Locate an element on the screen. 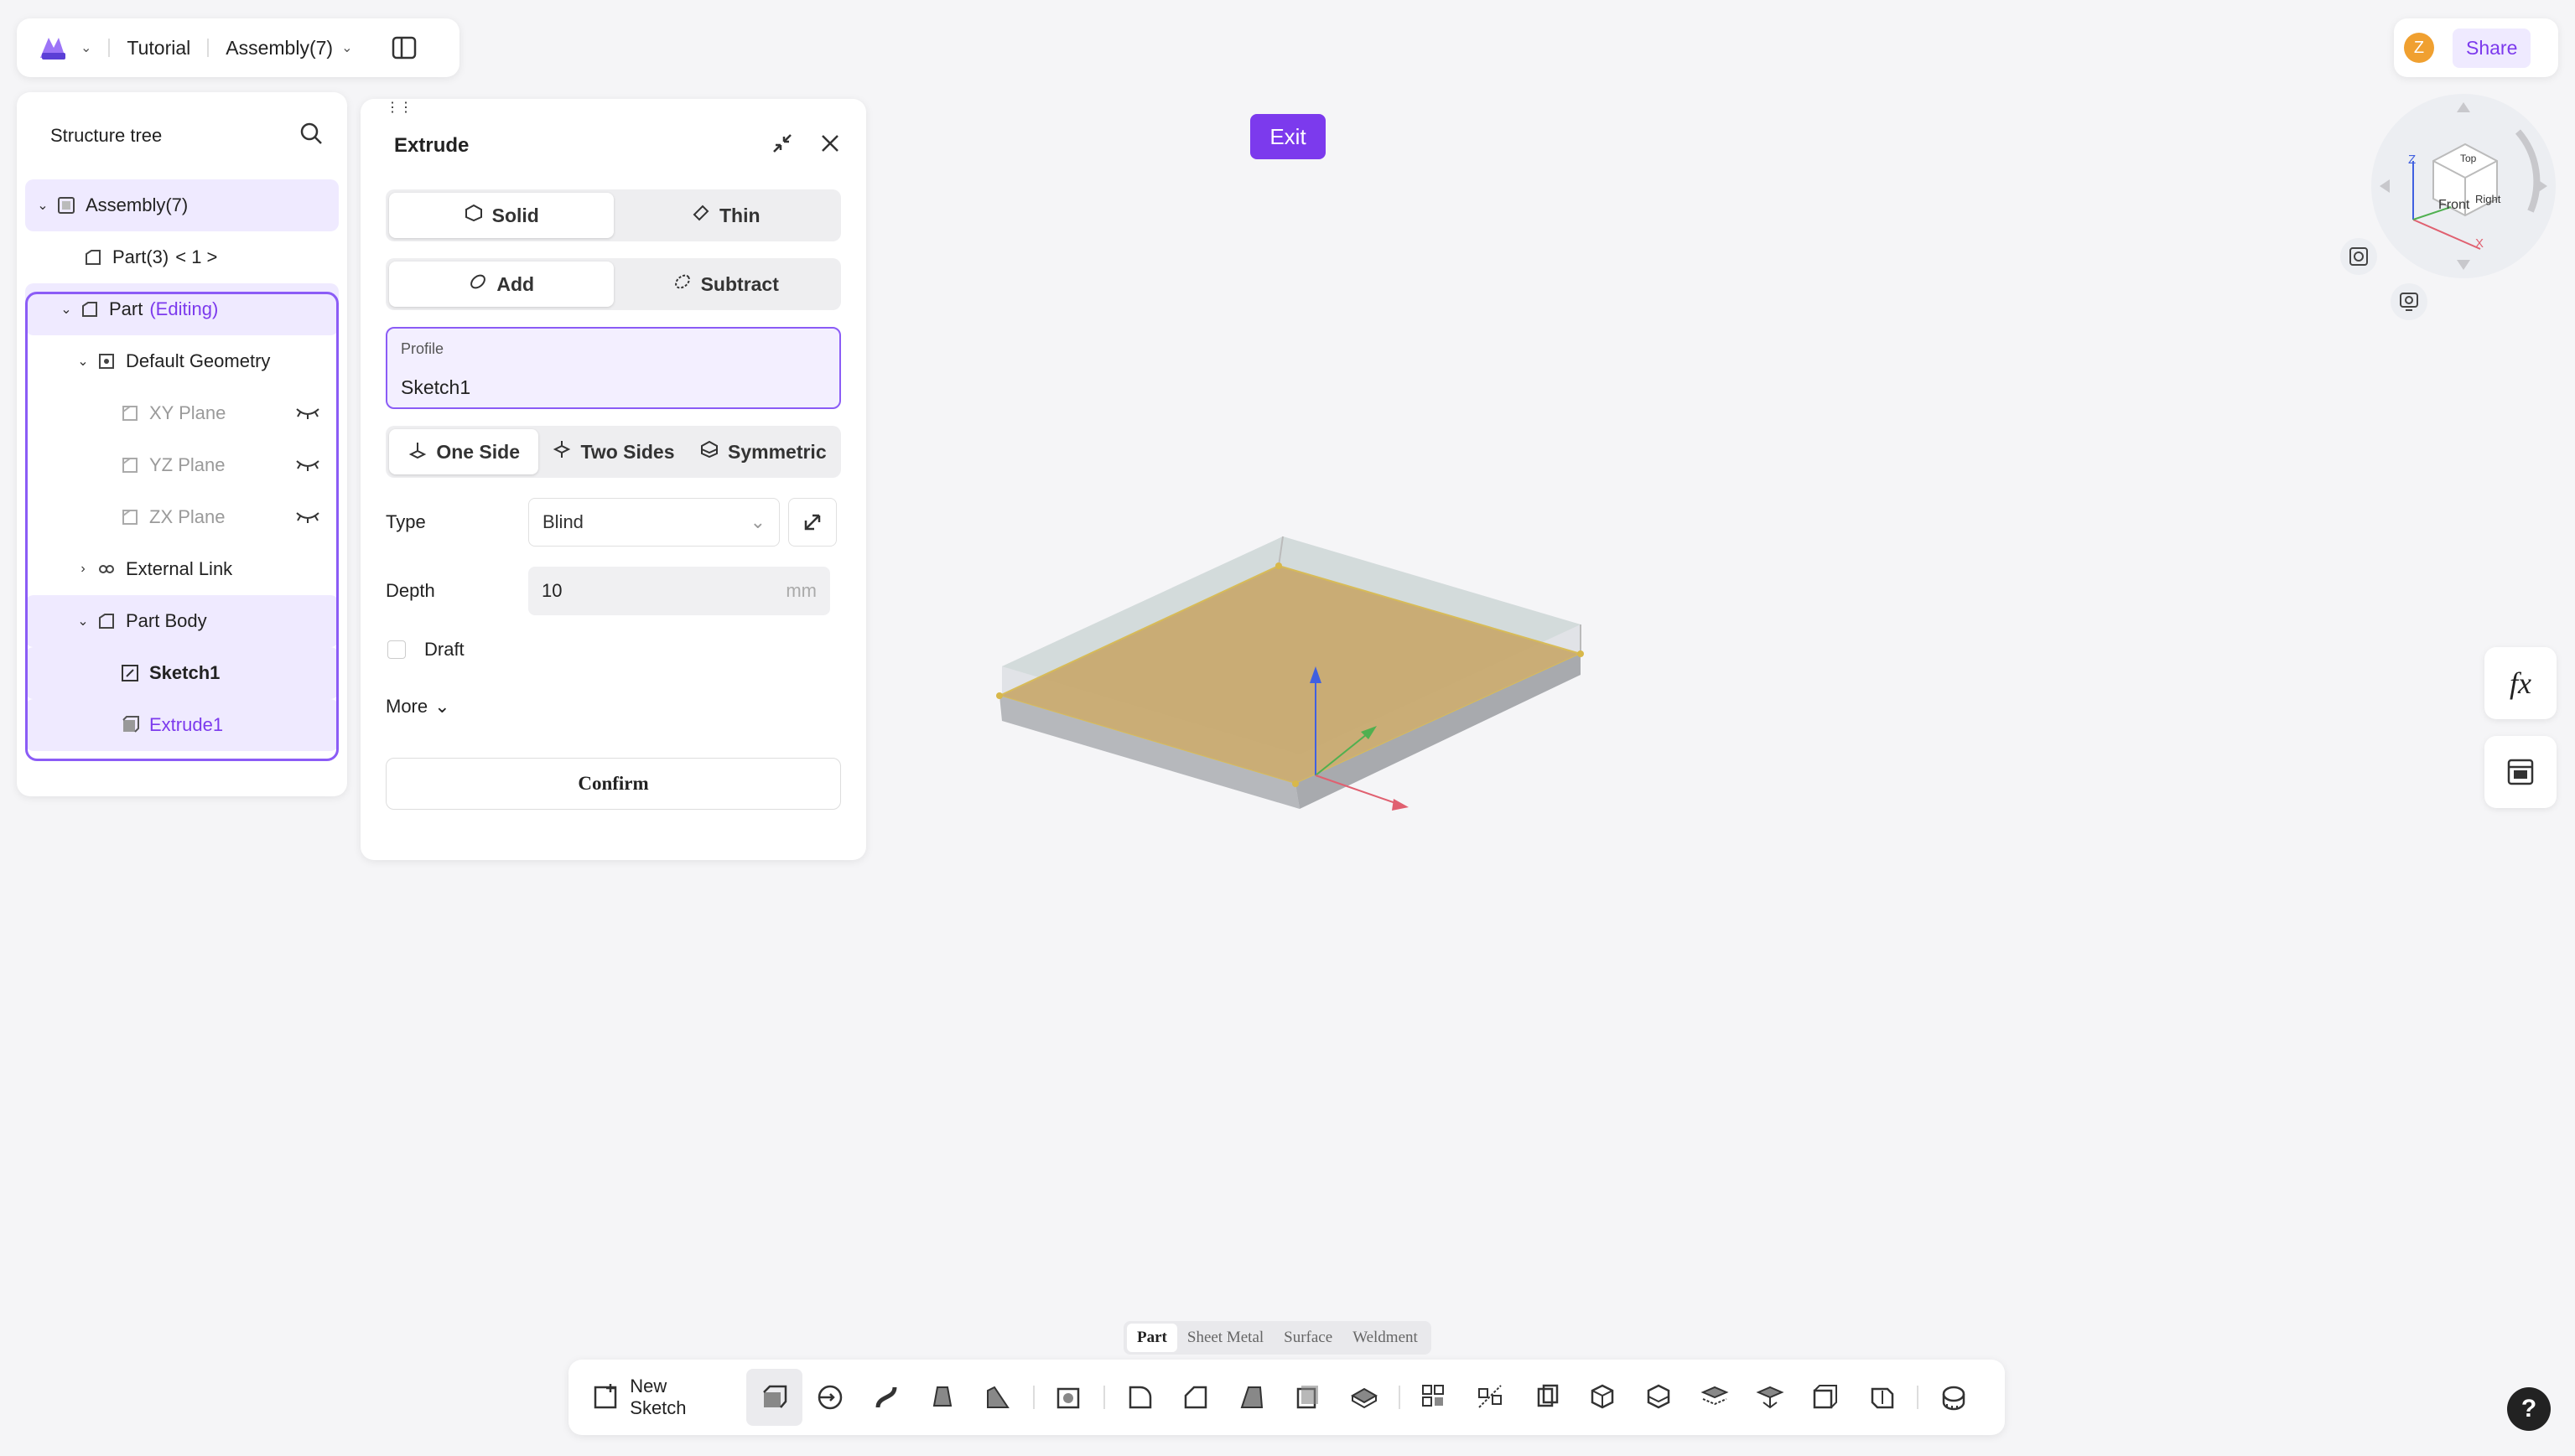 The image size is (2575, 1456). rib-icon is located at coordinates (998, 1397).